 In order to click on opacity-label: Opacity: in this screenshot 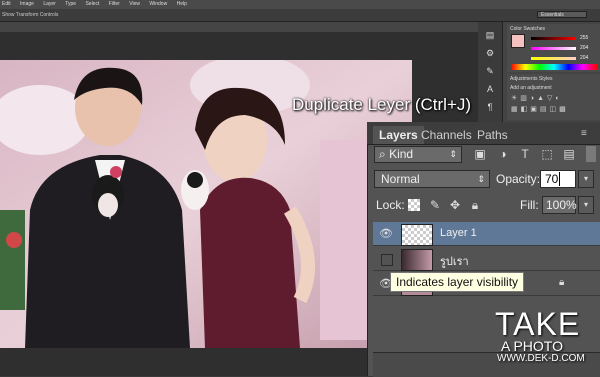, I will do `click(518, 179)`.